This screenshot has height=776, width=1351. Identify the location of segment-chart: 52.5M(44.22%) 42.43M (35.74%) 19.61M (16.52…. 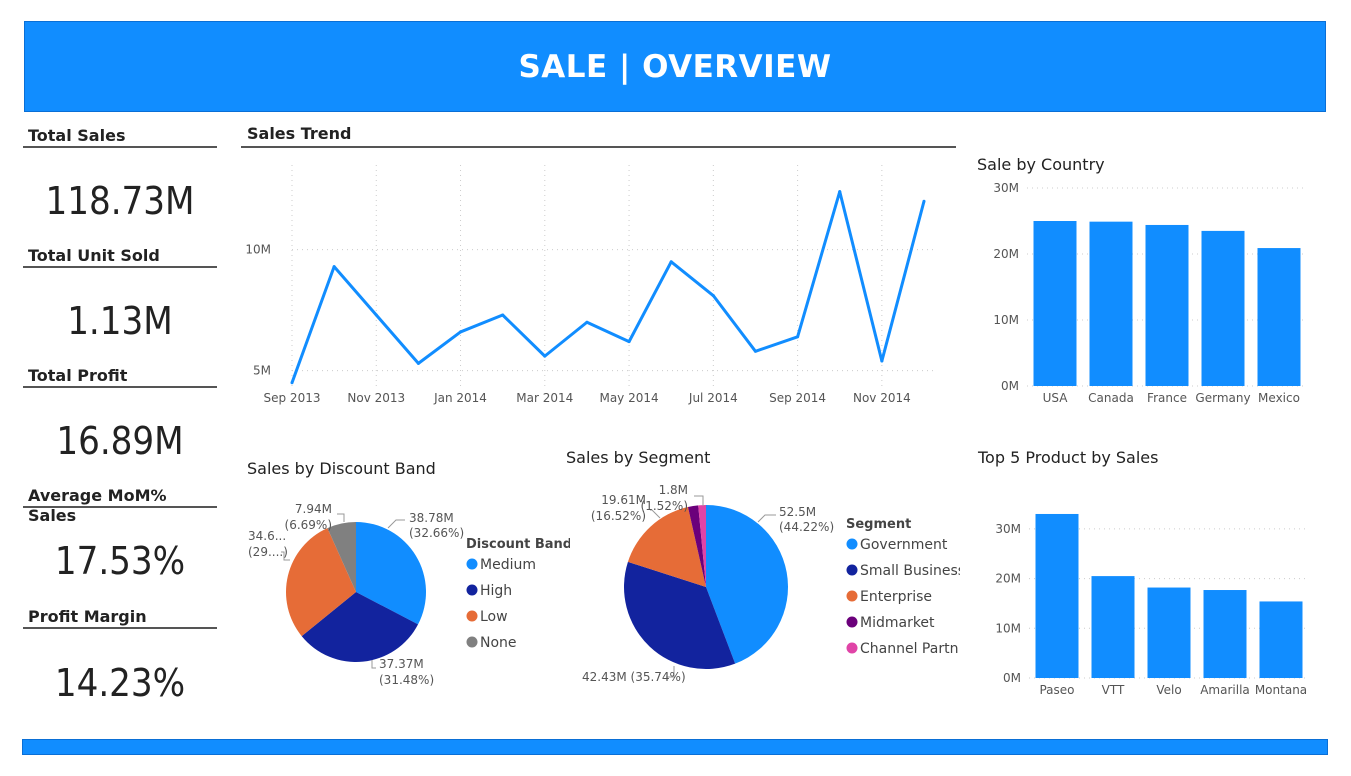
(765, 588).